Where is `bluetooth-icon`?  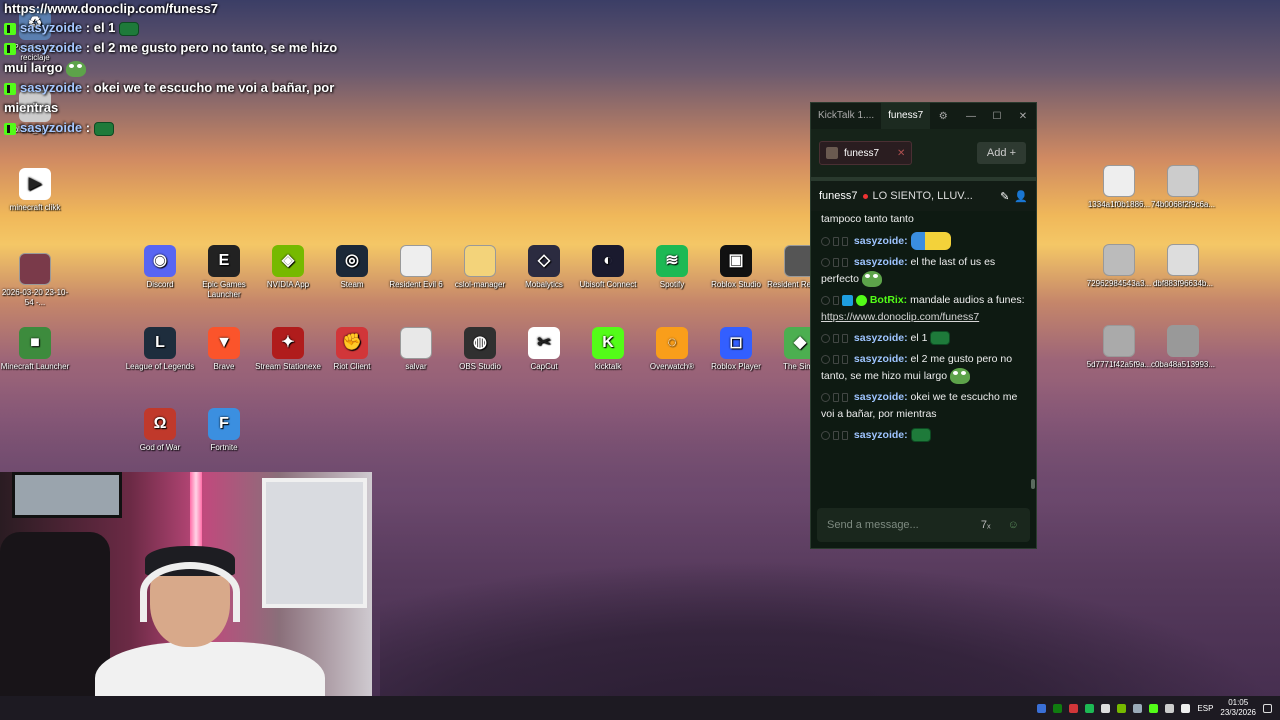 bluetooth-icon is located at coordinates (1042, 708).